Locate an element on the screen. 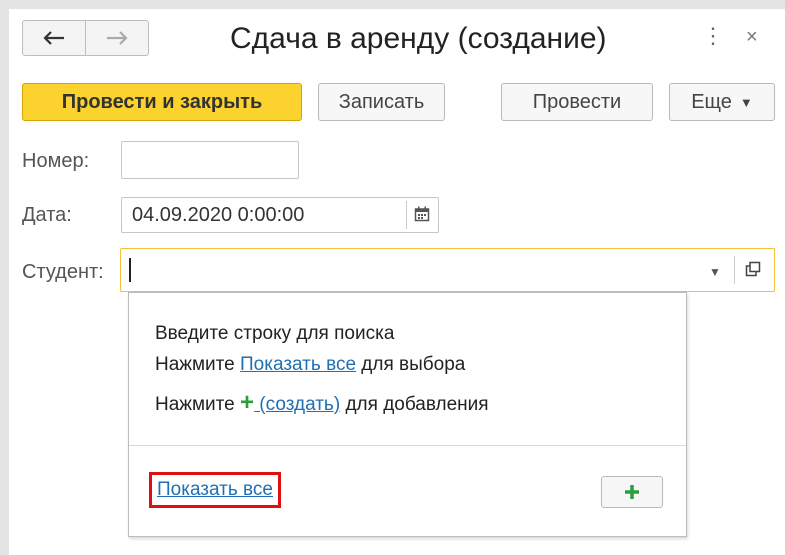 Image resolution: width=785 pixels, height=555 pixels. open-in-window-icon is located at coordinates (753, 269).